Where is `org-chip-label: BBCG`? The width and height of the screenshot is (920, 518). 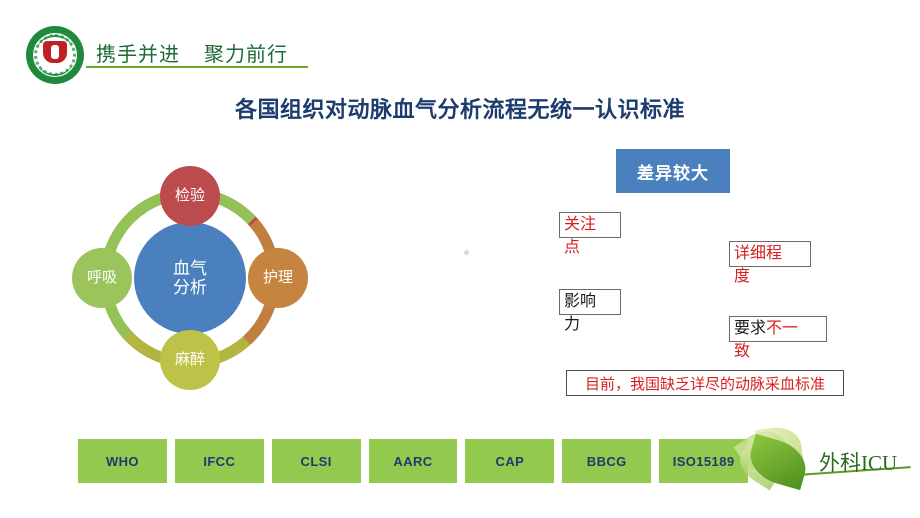
org-chip-label: BBCG is located at coordinates (606, 461).